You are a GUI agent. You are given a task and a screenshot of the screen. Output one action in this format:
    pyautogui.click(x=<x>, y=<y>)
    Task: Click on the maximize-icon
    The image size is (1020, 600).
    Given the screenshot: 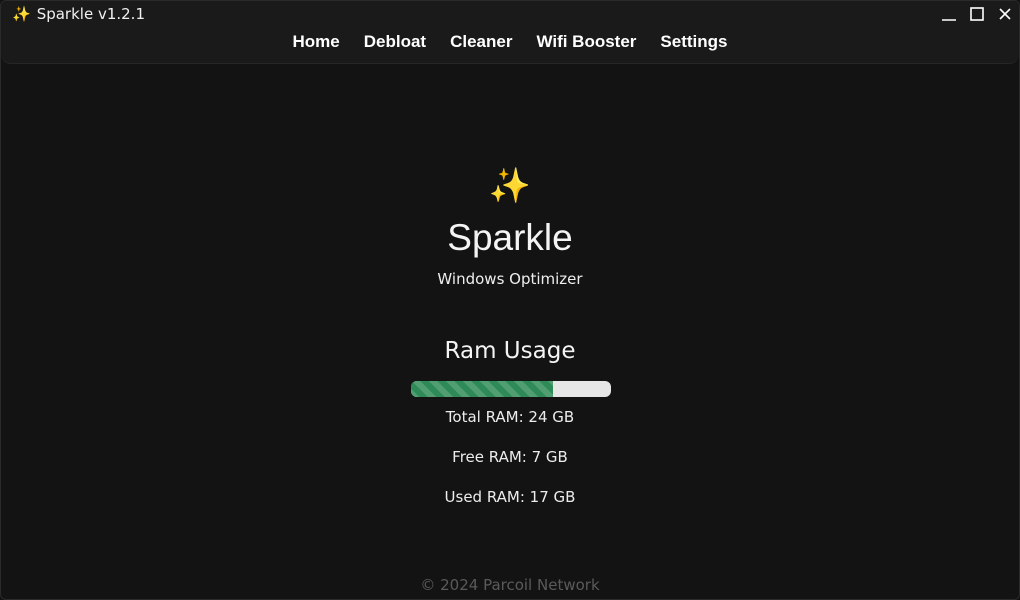 What is the action you would take?
    pyautogui.click(x=977, y=14)
    